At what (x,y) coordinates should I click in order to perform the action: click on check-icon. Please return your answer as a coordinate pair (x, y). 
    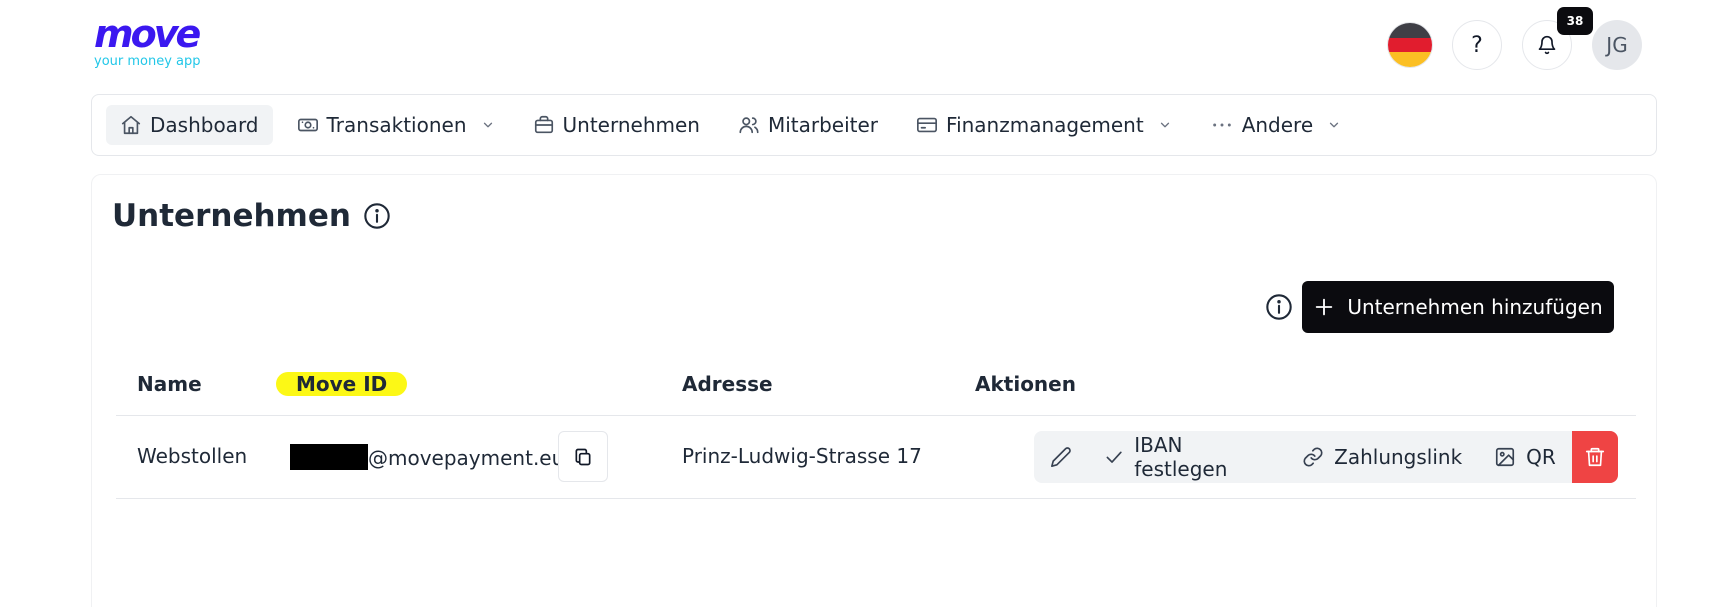
    Looking at the image, I should click on (1114, 457).